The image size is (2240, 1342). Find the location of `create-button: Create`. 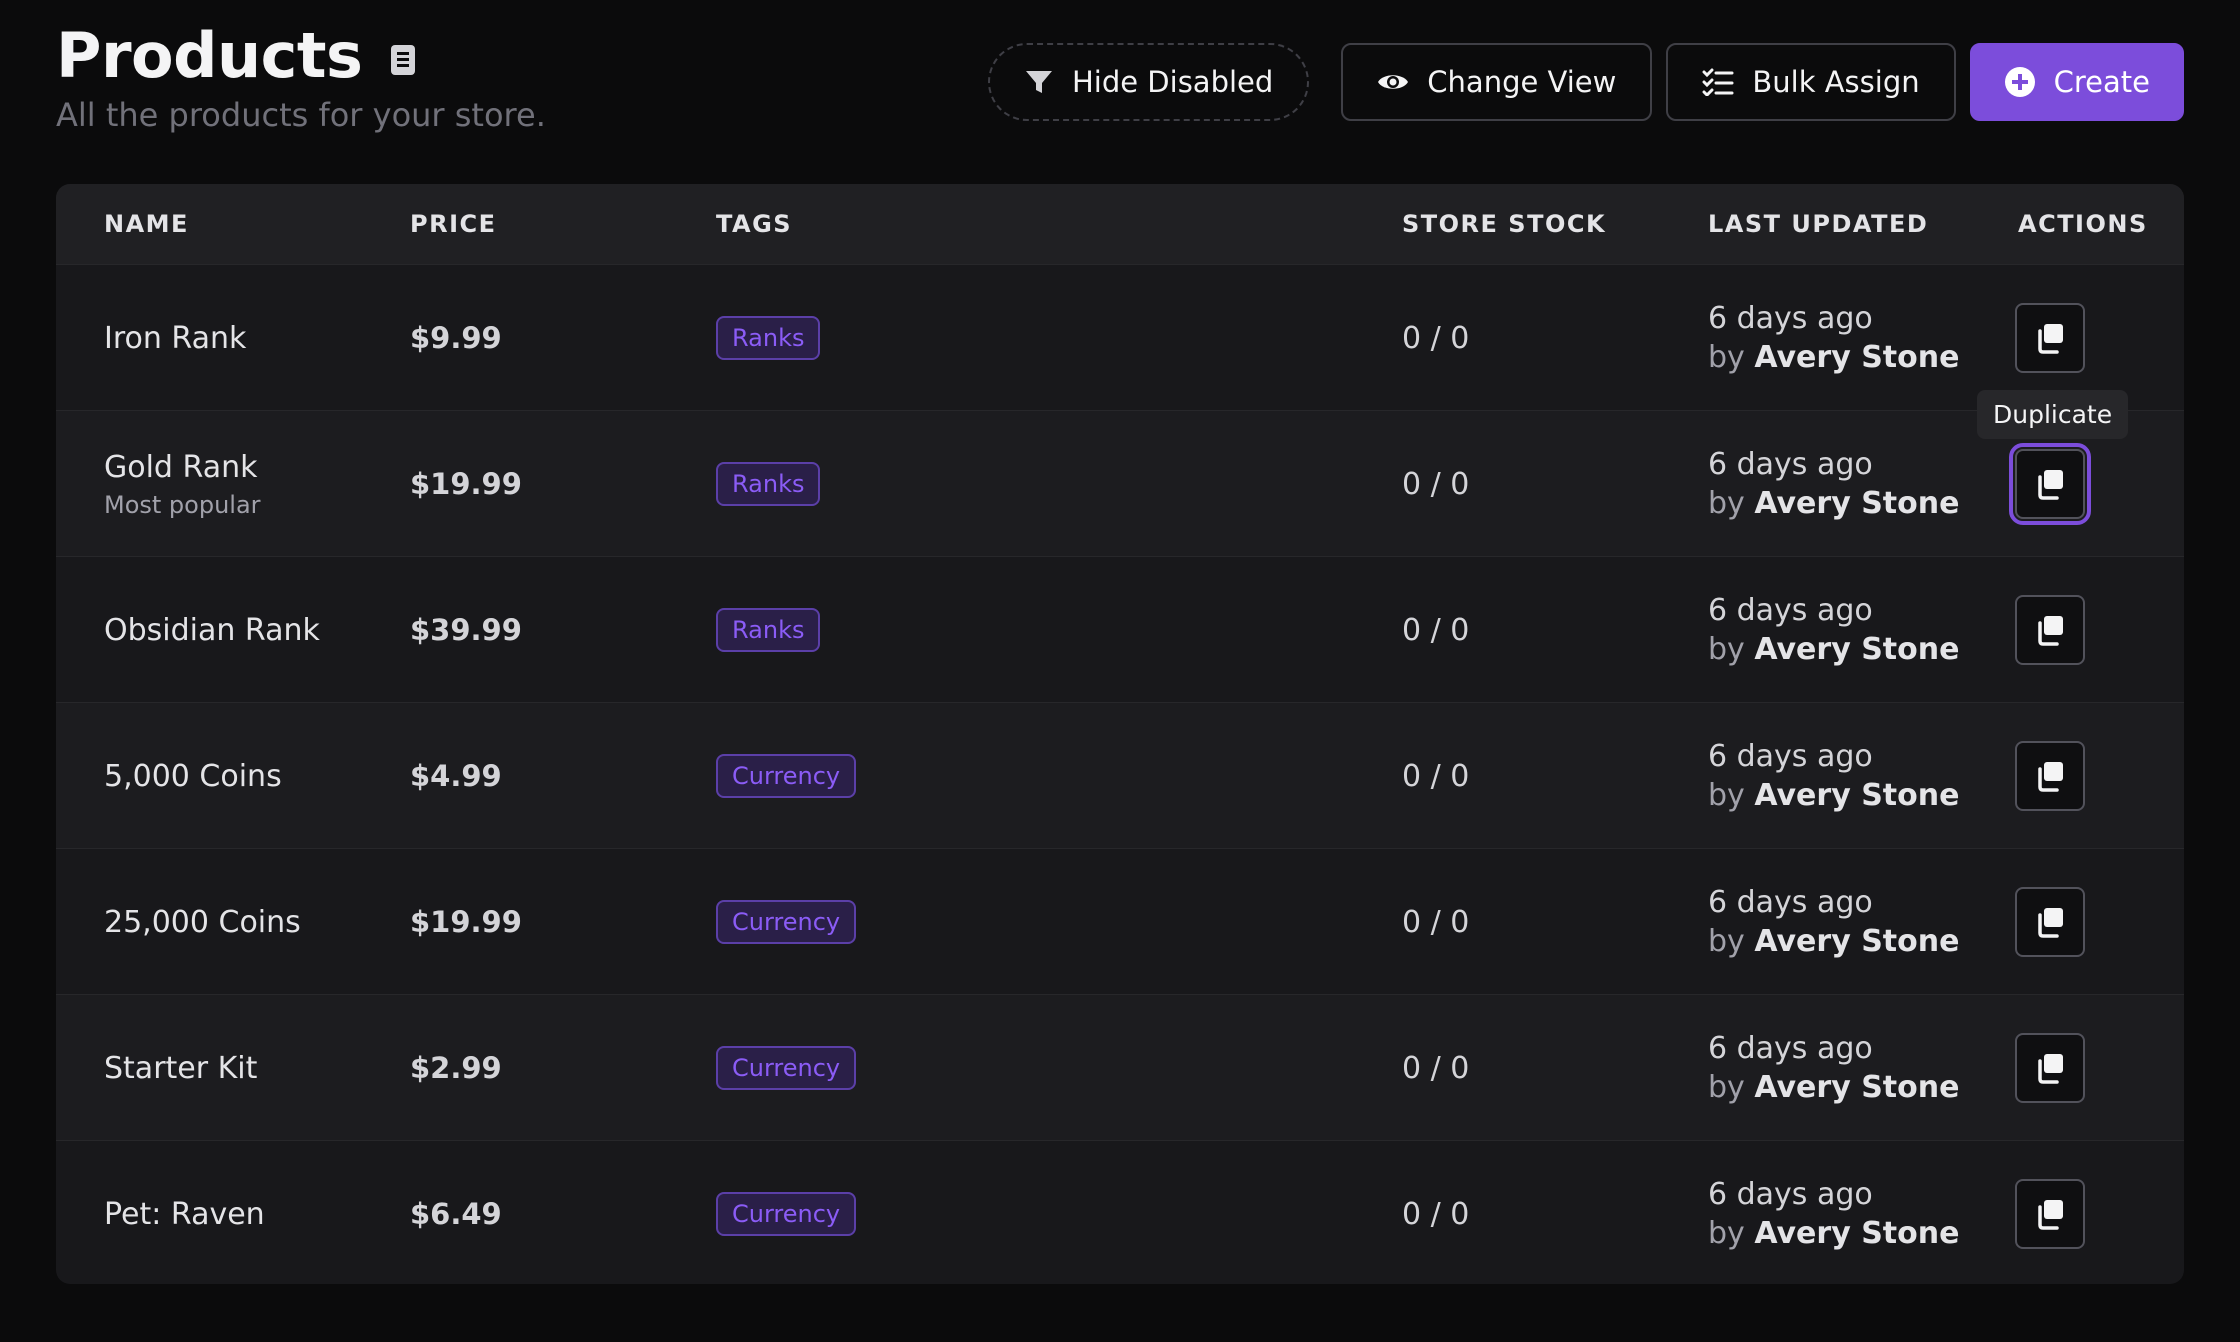

create-button: Create is located at coordinates (2076, 82).